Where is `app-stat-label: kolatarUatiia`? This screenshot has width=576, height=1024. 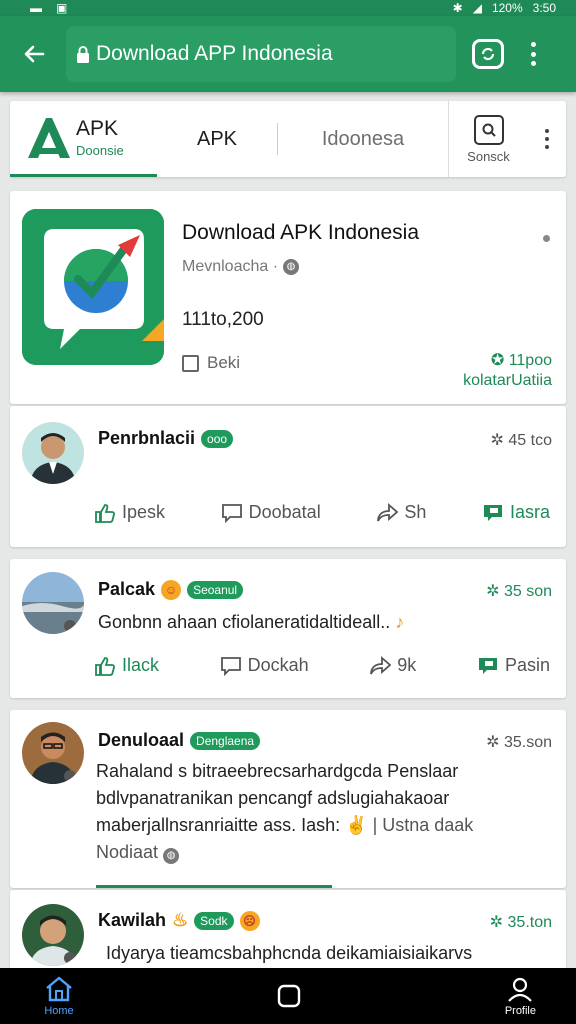
app-stat-label: kolatarUatiia is located at coordinates (507, 380).